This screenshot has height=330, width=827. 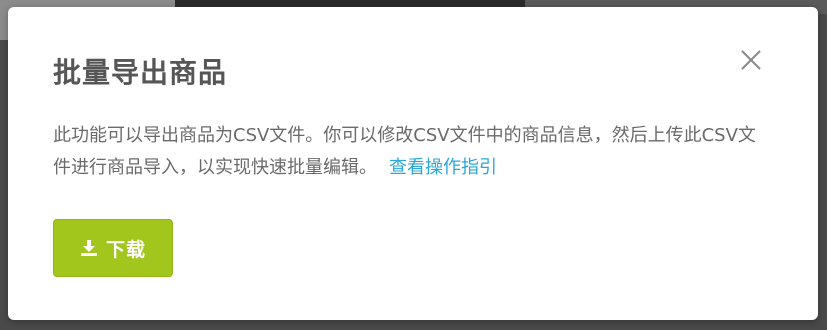 What do you see at coordinates (125, 249) in the screenshot?
I see `download-button-label: 下载` at bounding box center [125, 249].